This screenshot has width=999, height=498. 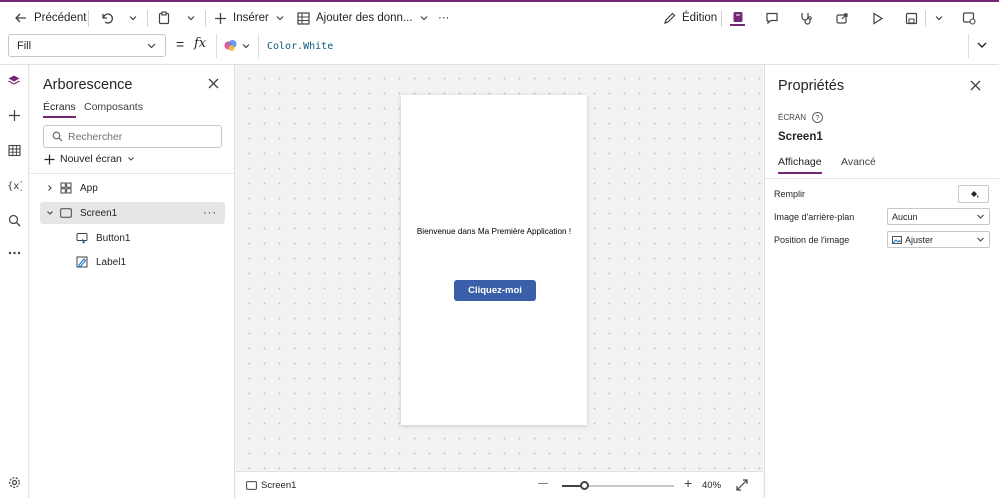 I want to click on welcome-label: Bienvenue dans Ma Première Application !, so click(x=494, y=231).